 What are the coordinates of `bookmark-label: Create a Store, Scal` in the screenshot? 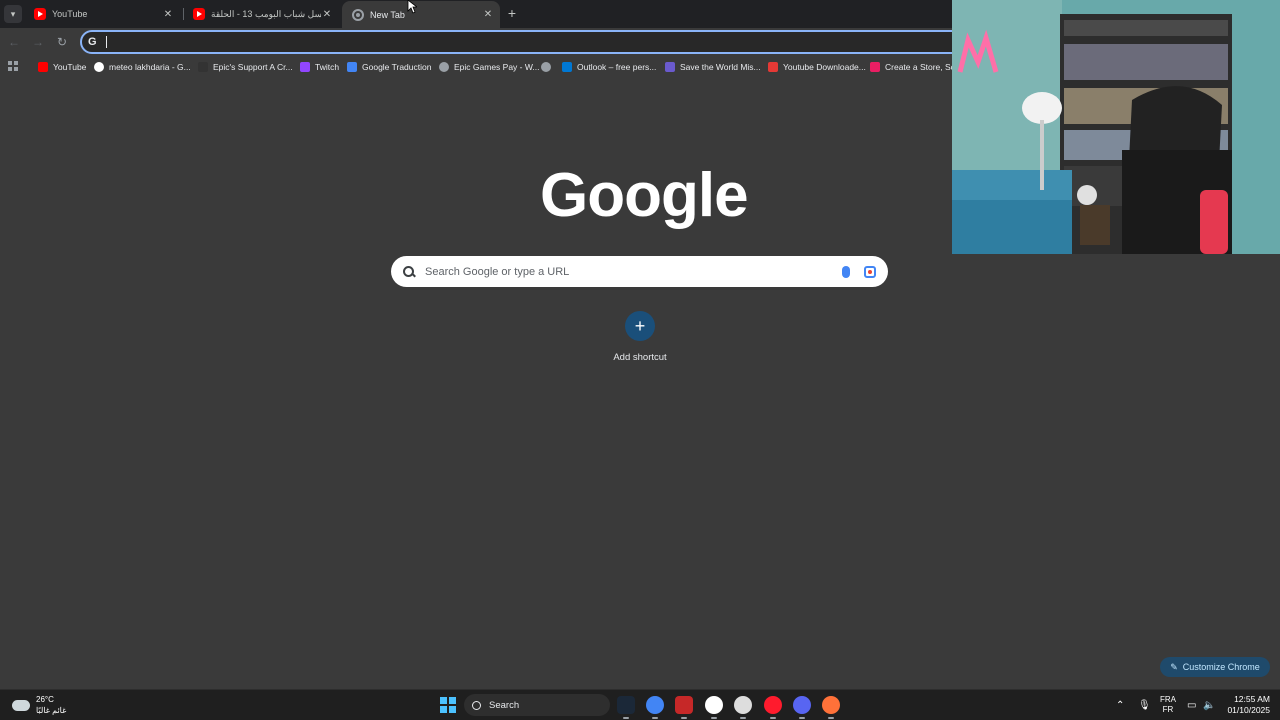 It's located at (923, 67).